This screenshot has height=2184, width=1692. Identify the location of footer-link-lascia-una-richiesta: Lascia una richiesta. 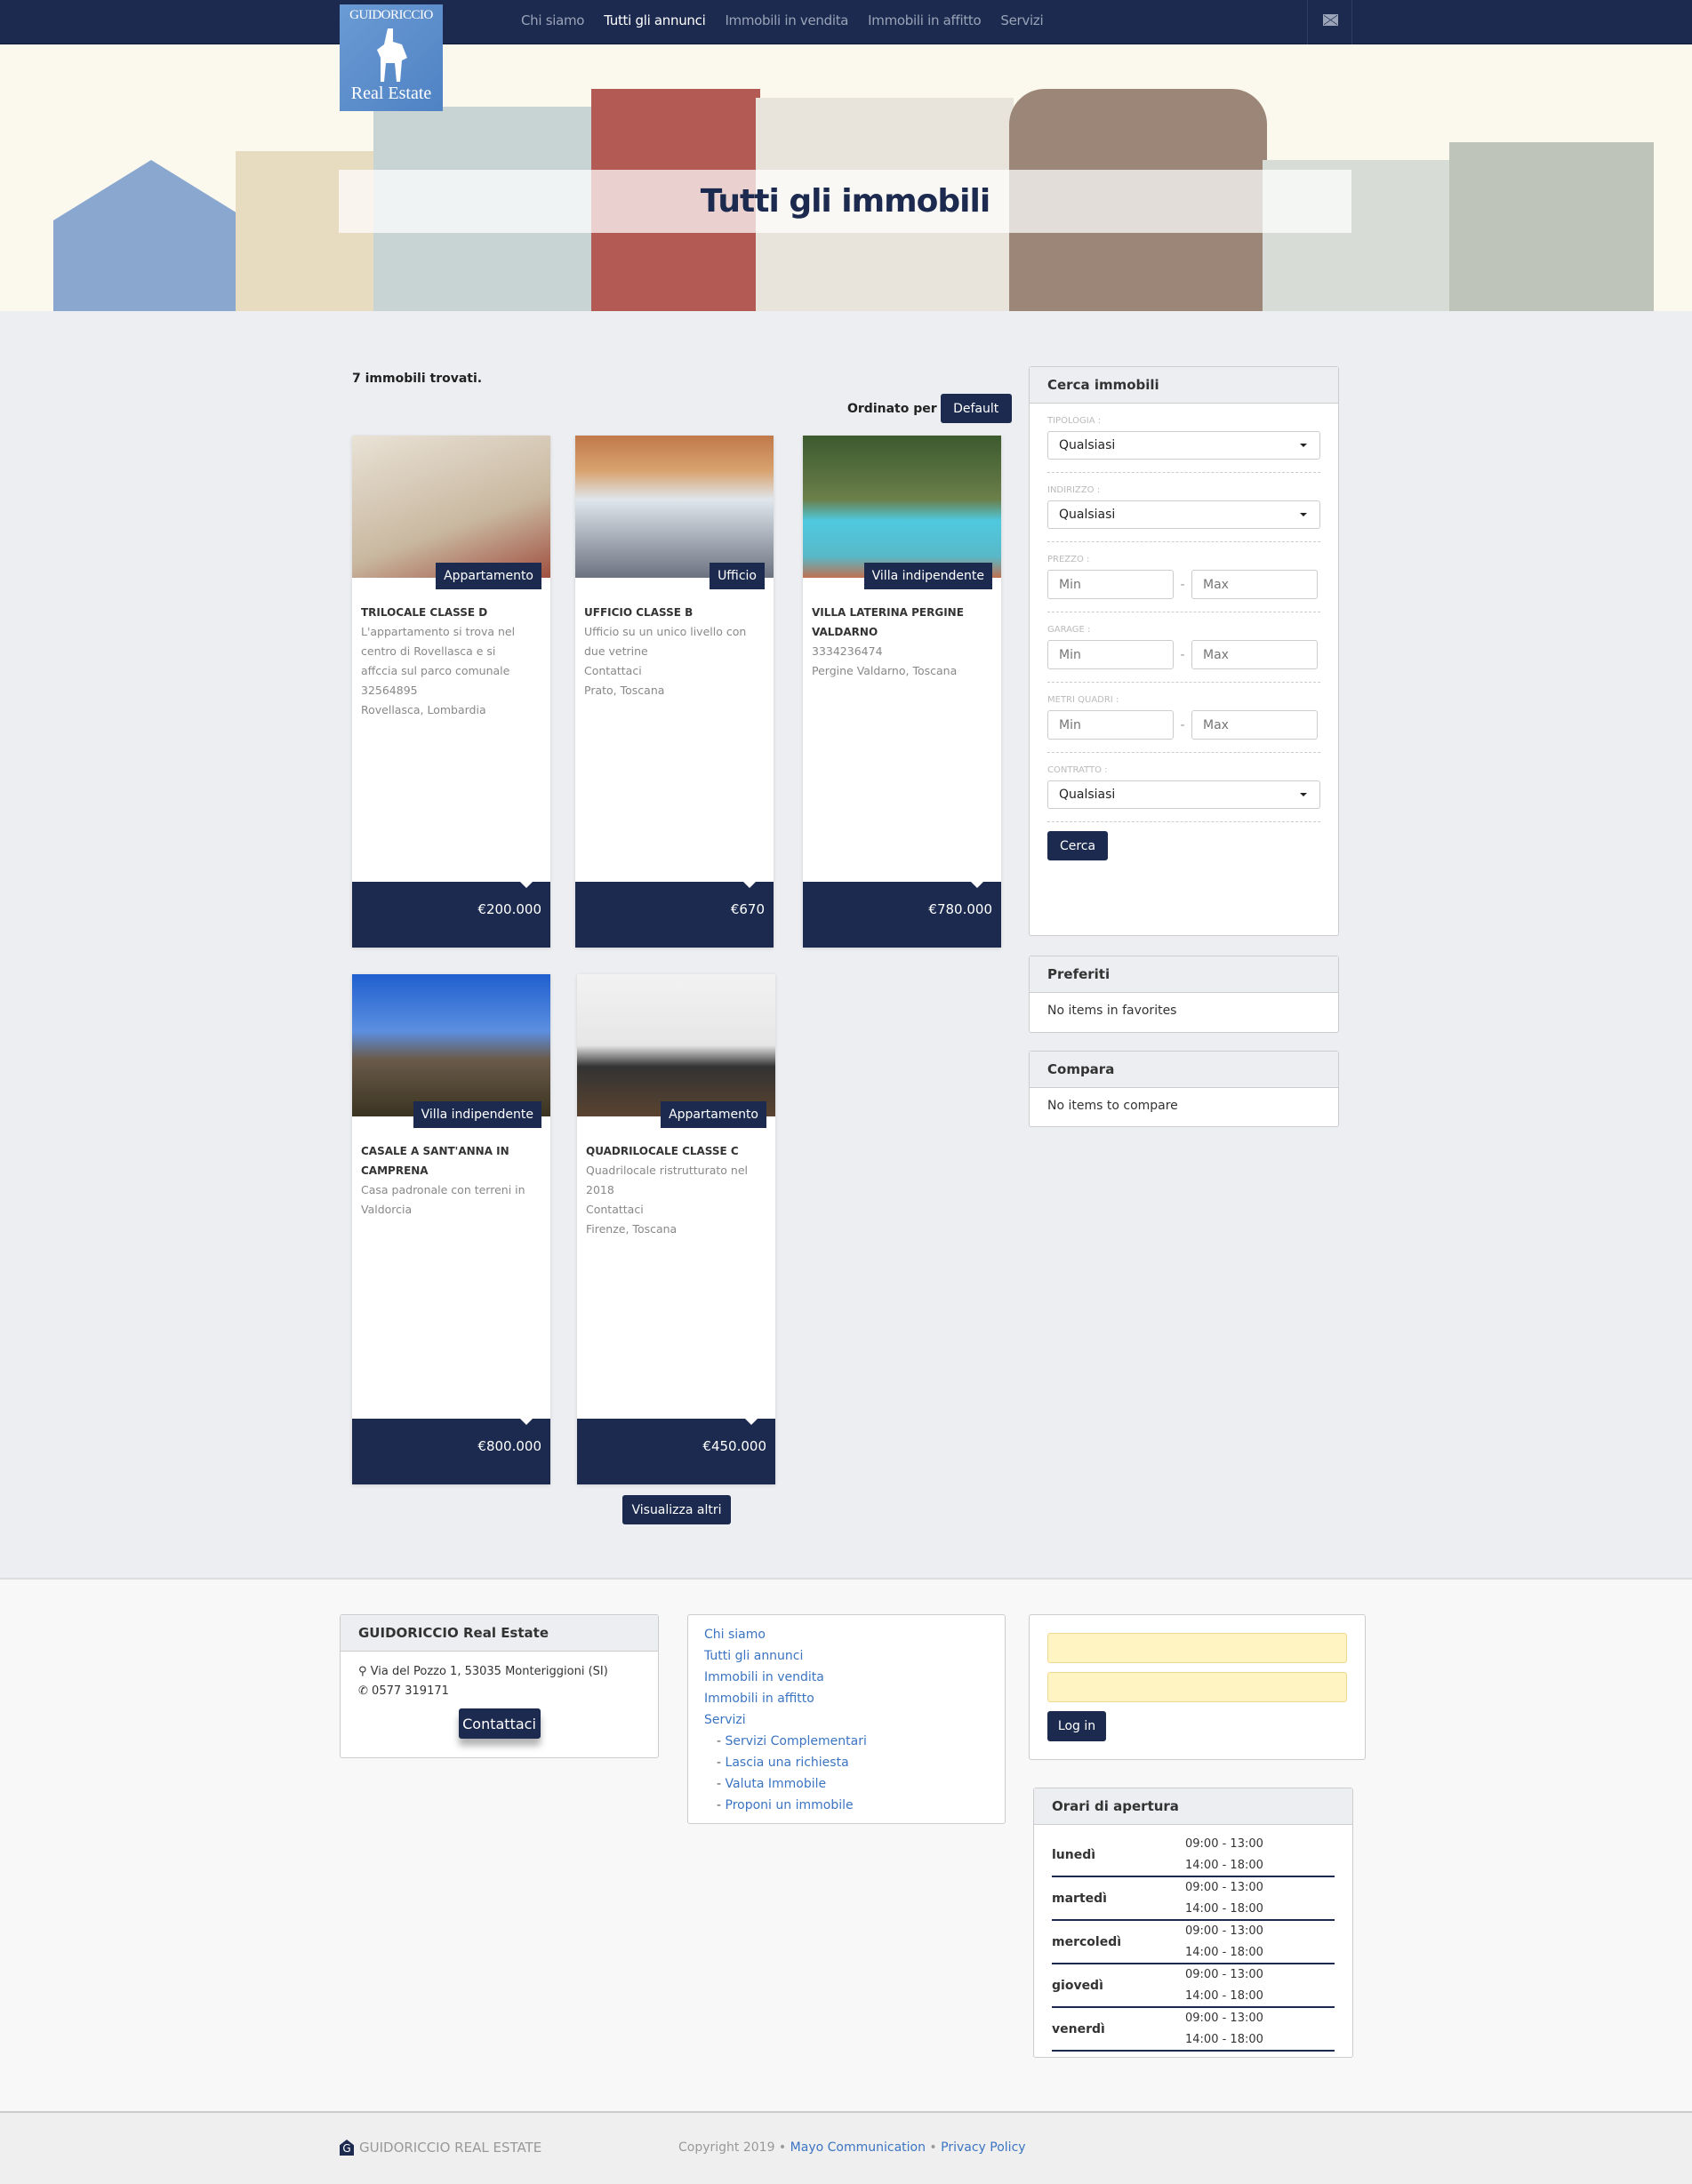
(846, 1762).